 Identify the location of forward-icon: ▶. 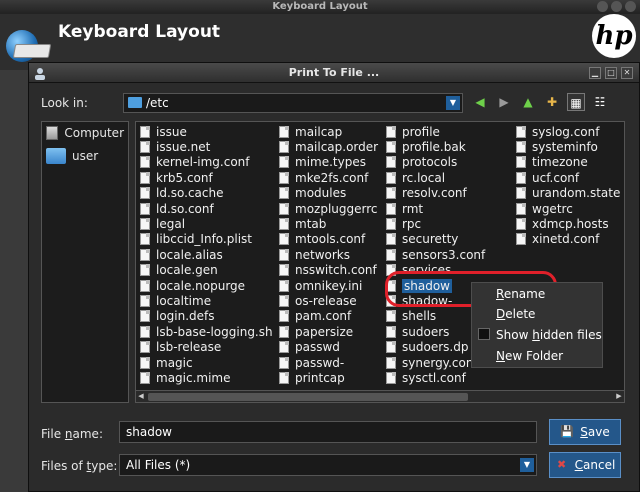
(504, 102).